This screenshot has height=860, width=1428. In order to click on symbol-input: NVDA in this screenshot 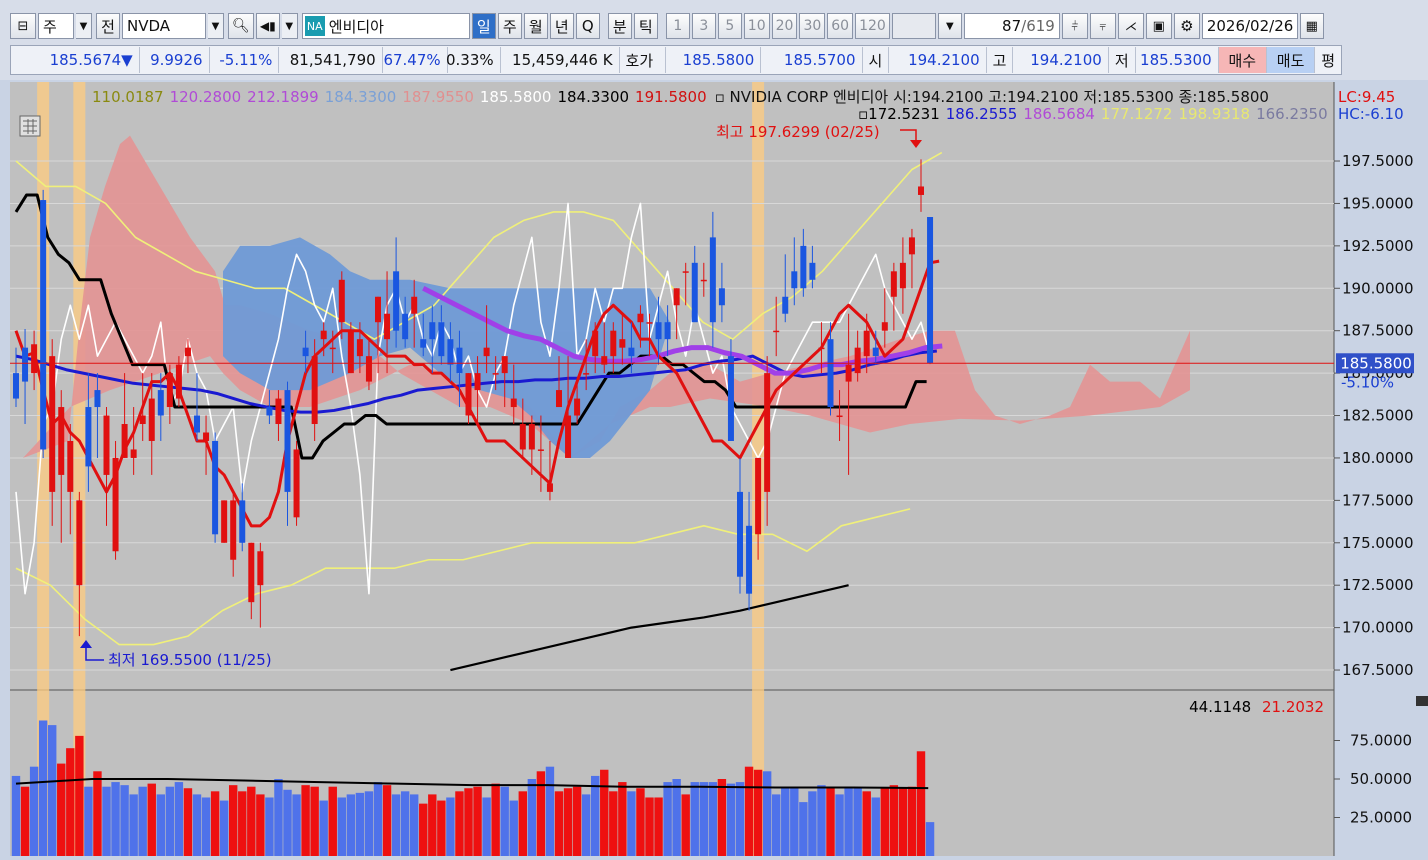, I will do `click(164, 26)`.